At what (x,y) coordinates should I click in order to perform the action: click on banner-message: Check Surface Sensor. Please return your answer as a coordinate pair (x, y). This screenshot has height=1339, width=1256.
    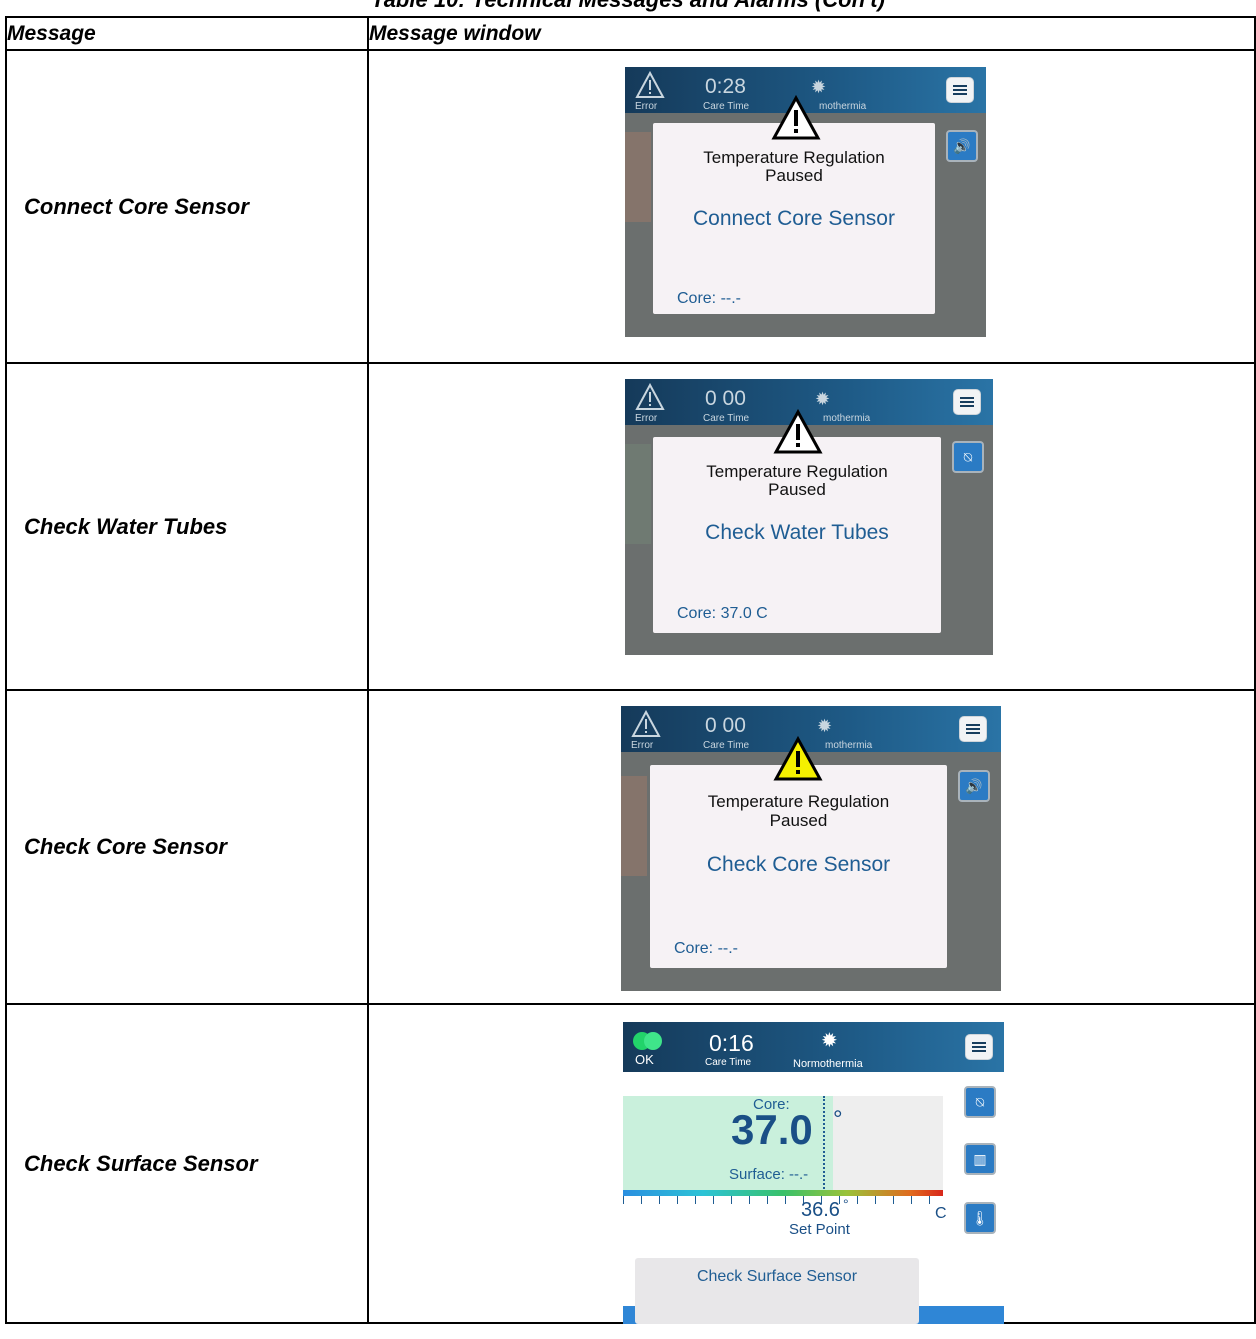
    Looking at the image, I should click on (777, 1276).